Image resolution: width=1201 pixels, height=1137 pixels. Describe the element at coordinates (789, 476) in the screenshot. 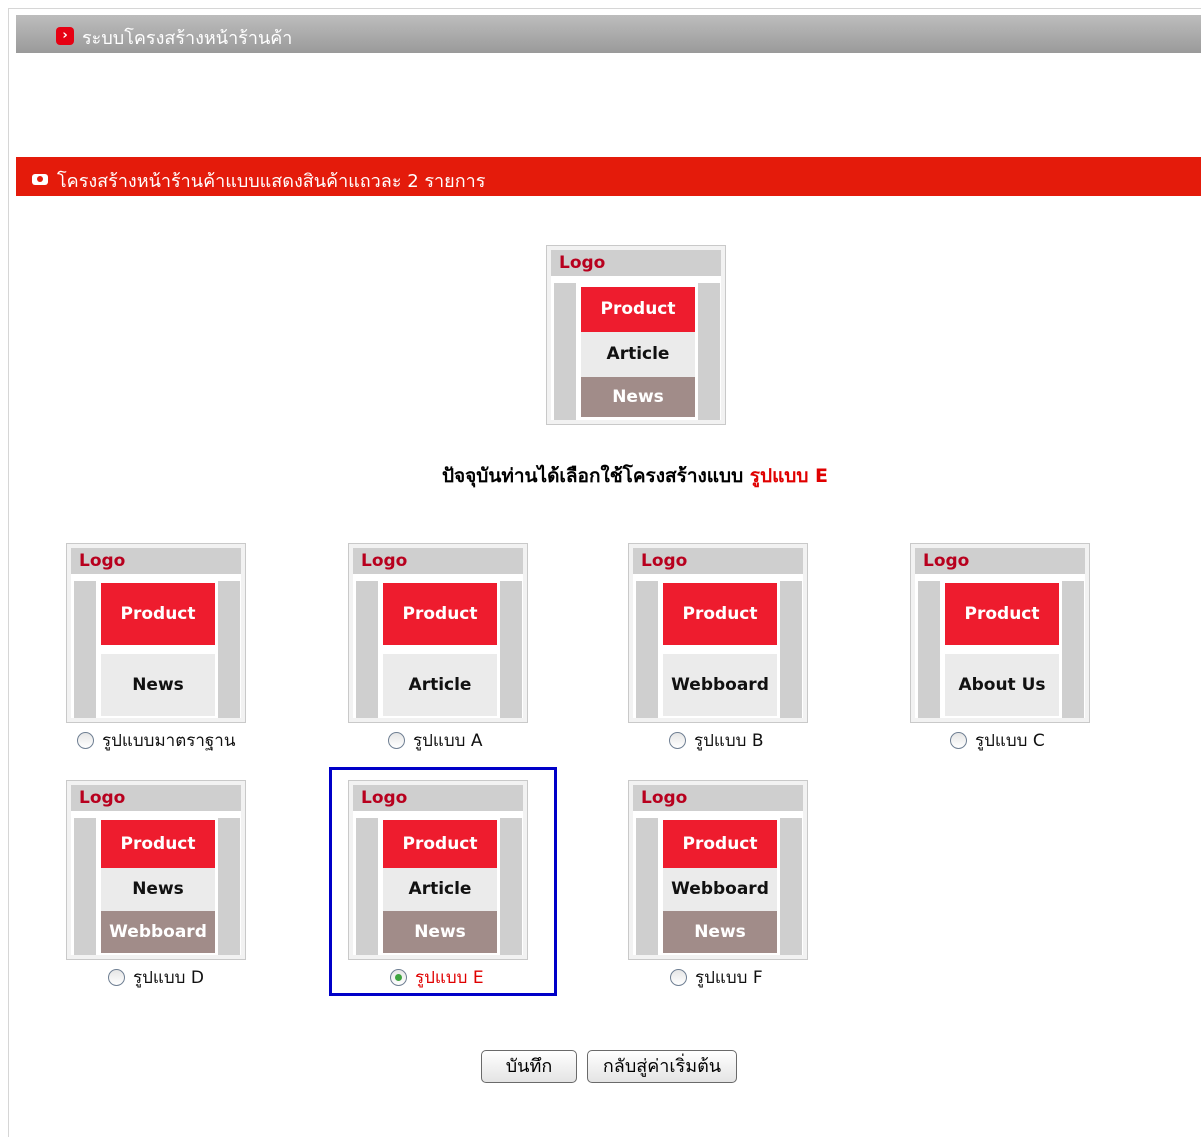

I see `current-selection-value: รูปแบบ E` at that location.